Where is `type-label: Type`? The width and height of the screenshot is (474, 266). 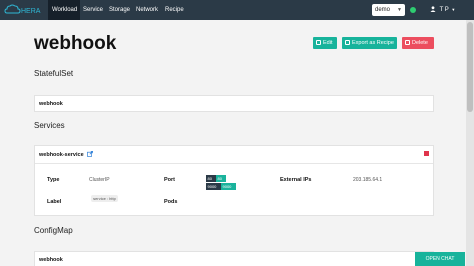
type-label: Type is located at coordinates (53, 180).